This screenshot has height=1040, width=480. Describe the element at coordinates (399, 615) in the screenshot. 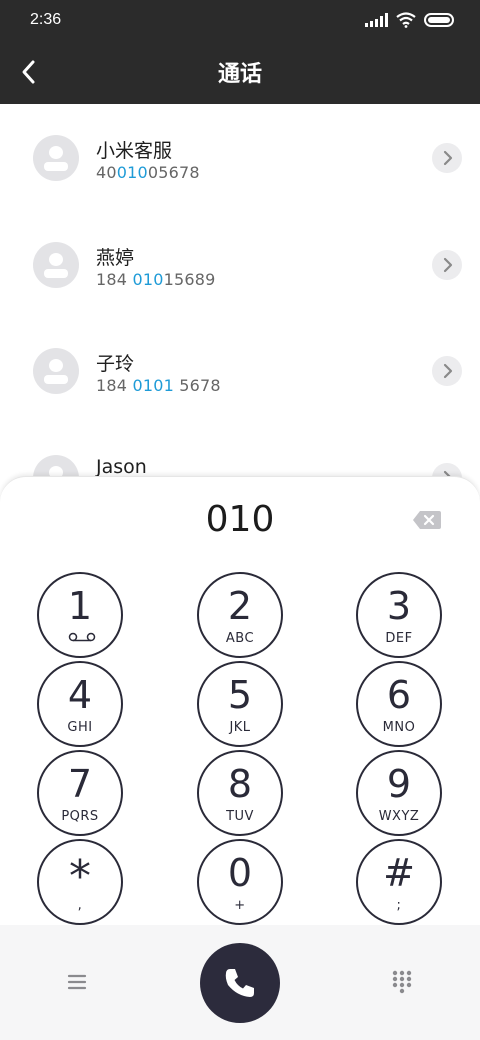

I see `dial-key-3: 3 DEF` at that location.